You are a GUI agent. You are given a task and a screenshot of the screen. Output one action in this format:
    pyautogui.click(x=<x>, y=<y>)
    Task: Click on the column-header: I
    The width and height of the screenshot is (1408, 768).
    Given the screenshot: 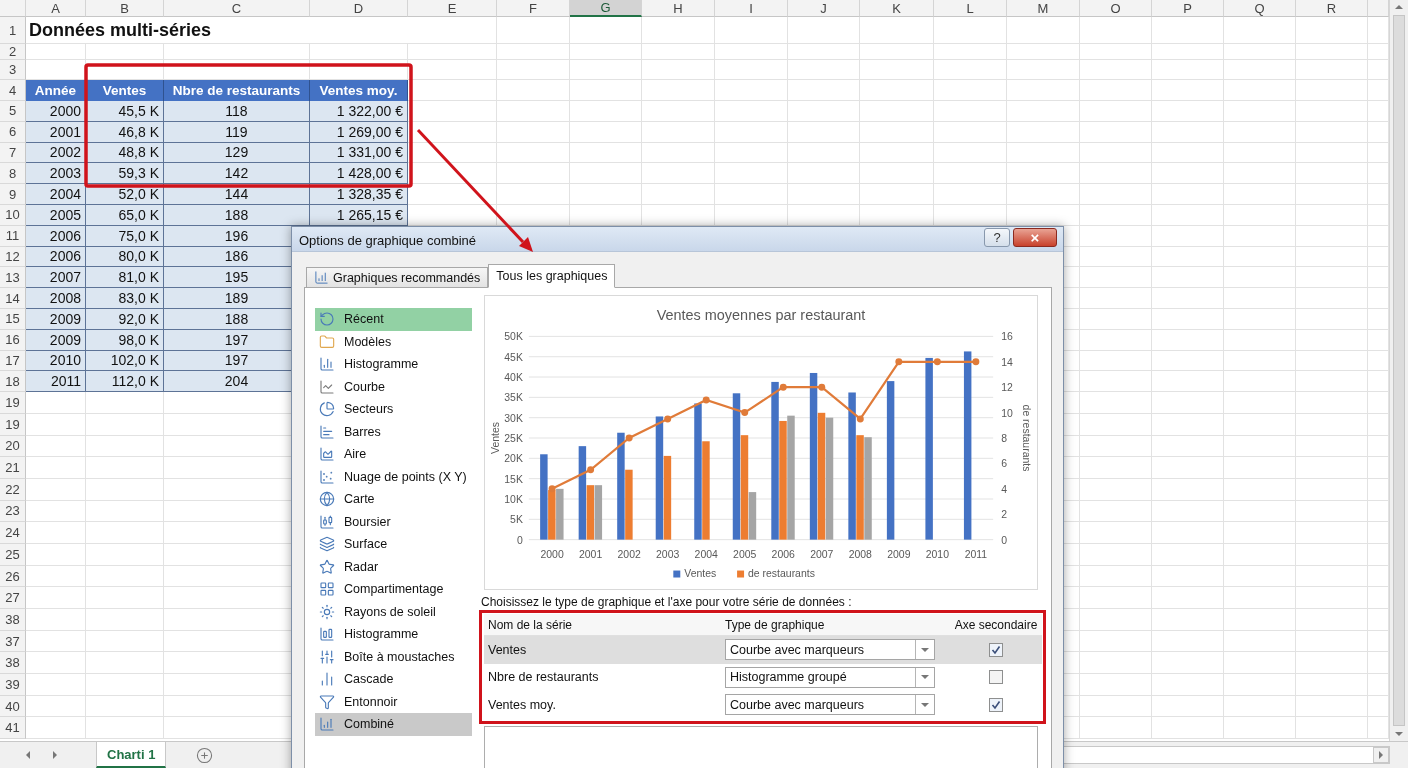 What is the action you would take?
    pyautogui.click(x=751, y=8)
    